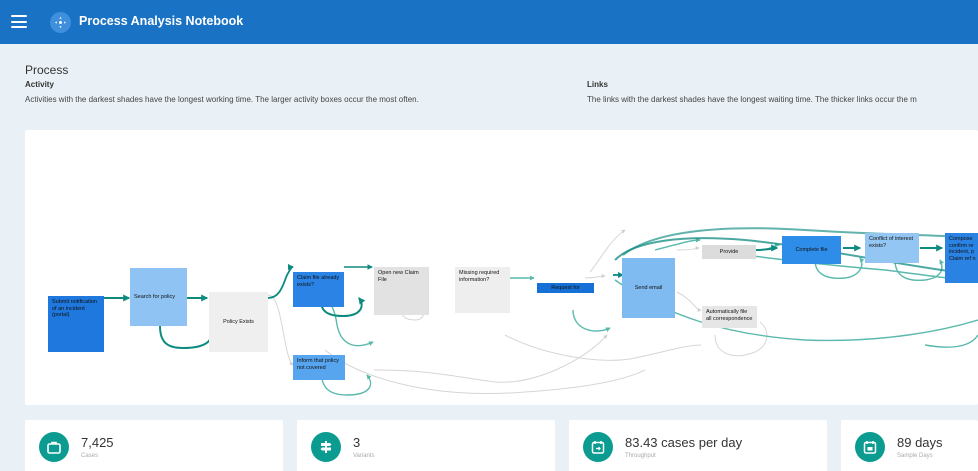 The width and height of the screenshot is (978, 471). I want to click on activity-open-new-claim: Open new Claim File, so click(401, 291).